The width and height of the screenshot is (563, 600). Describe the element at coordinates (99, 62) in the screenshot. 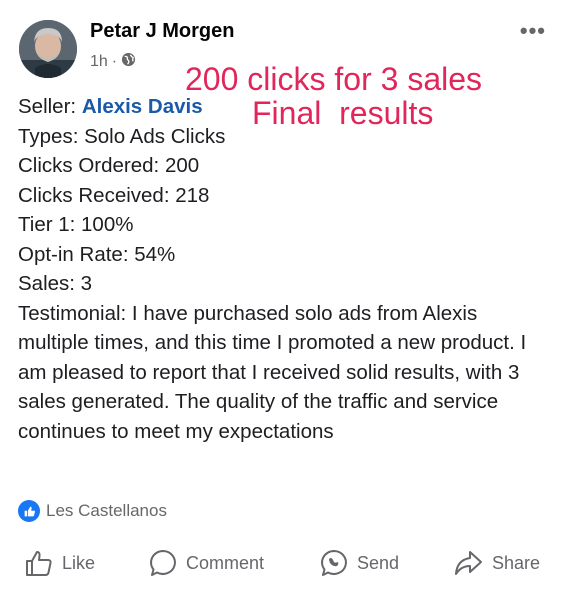

I see `post-time: 1h` at that location.